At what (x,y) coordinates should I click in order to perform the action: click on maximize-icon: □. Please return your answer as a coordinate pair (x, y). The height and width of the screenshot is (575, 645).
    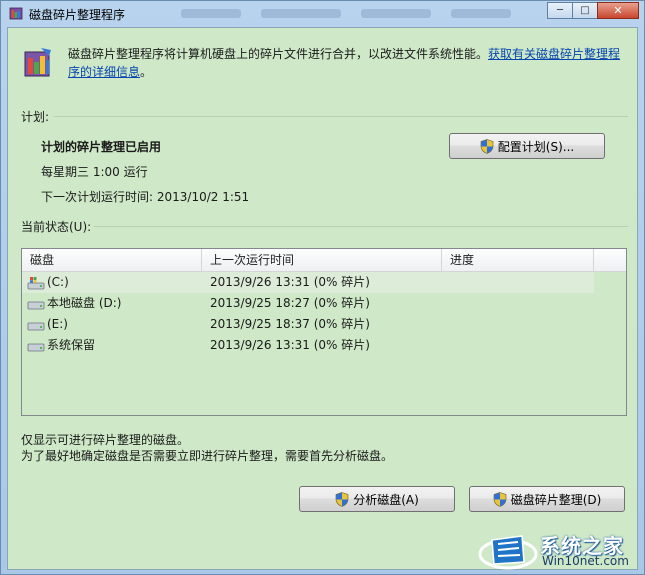
    Looking at the image, I should click on (585, 10).